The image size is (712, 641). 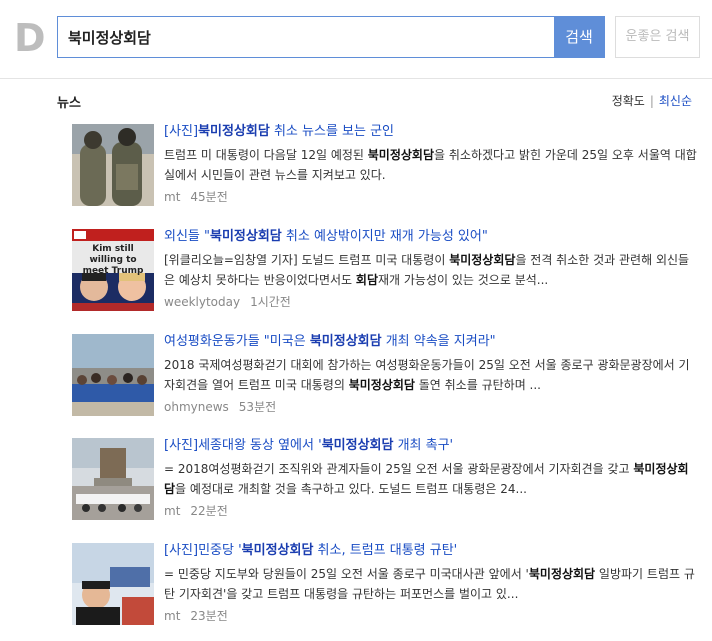 What do you see at coordinates (209, 511) in the screenshot?
I see `news-time: 22분전` at bounding box center [209, 511].